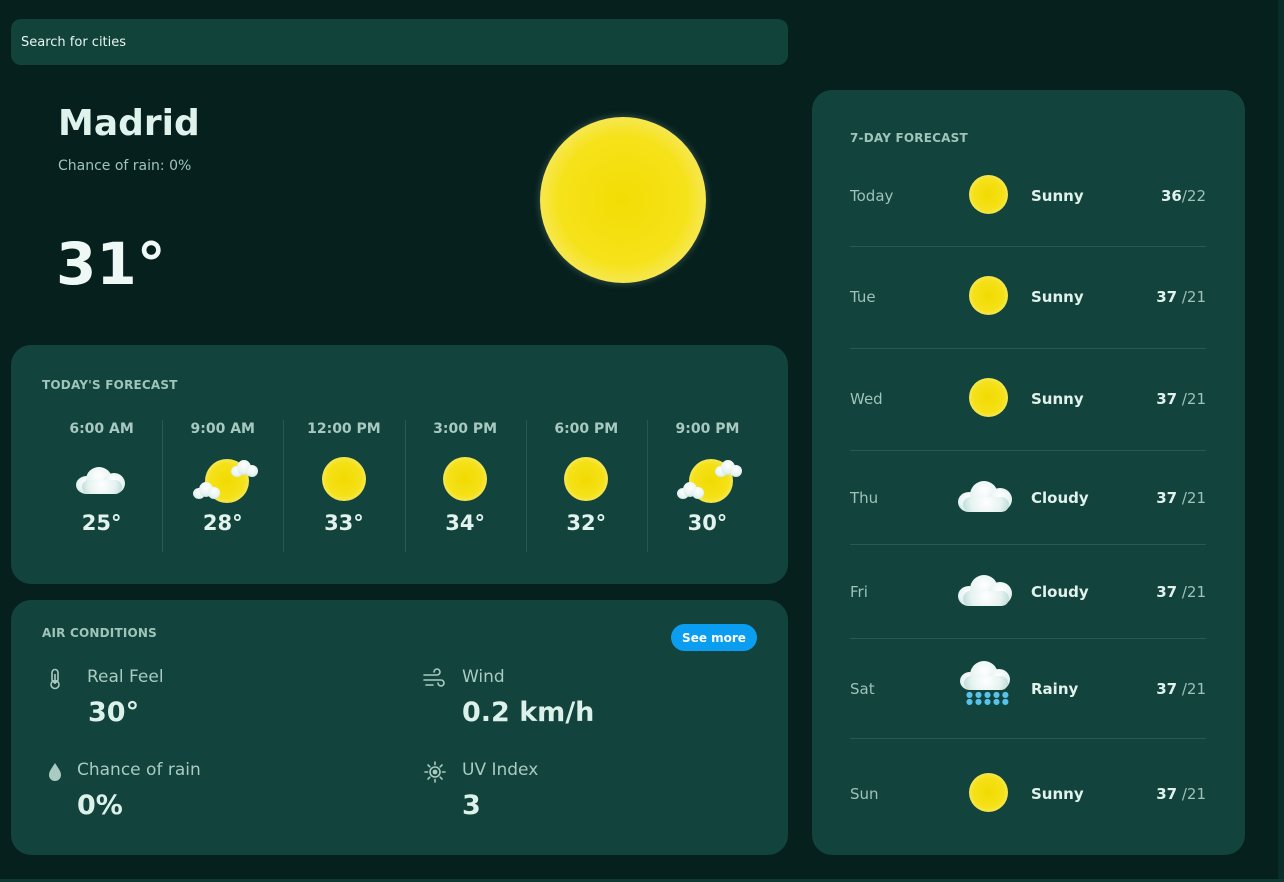 The height and width of the screenshot is (882, 1284). What do you see at coordinates (55, 679) in the screenshot?
I see `thermometer-icon` at bounding box center [55, 679].